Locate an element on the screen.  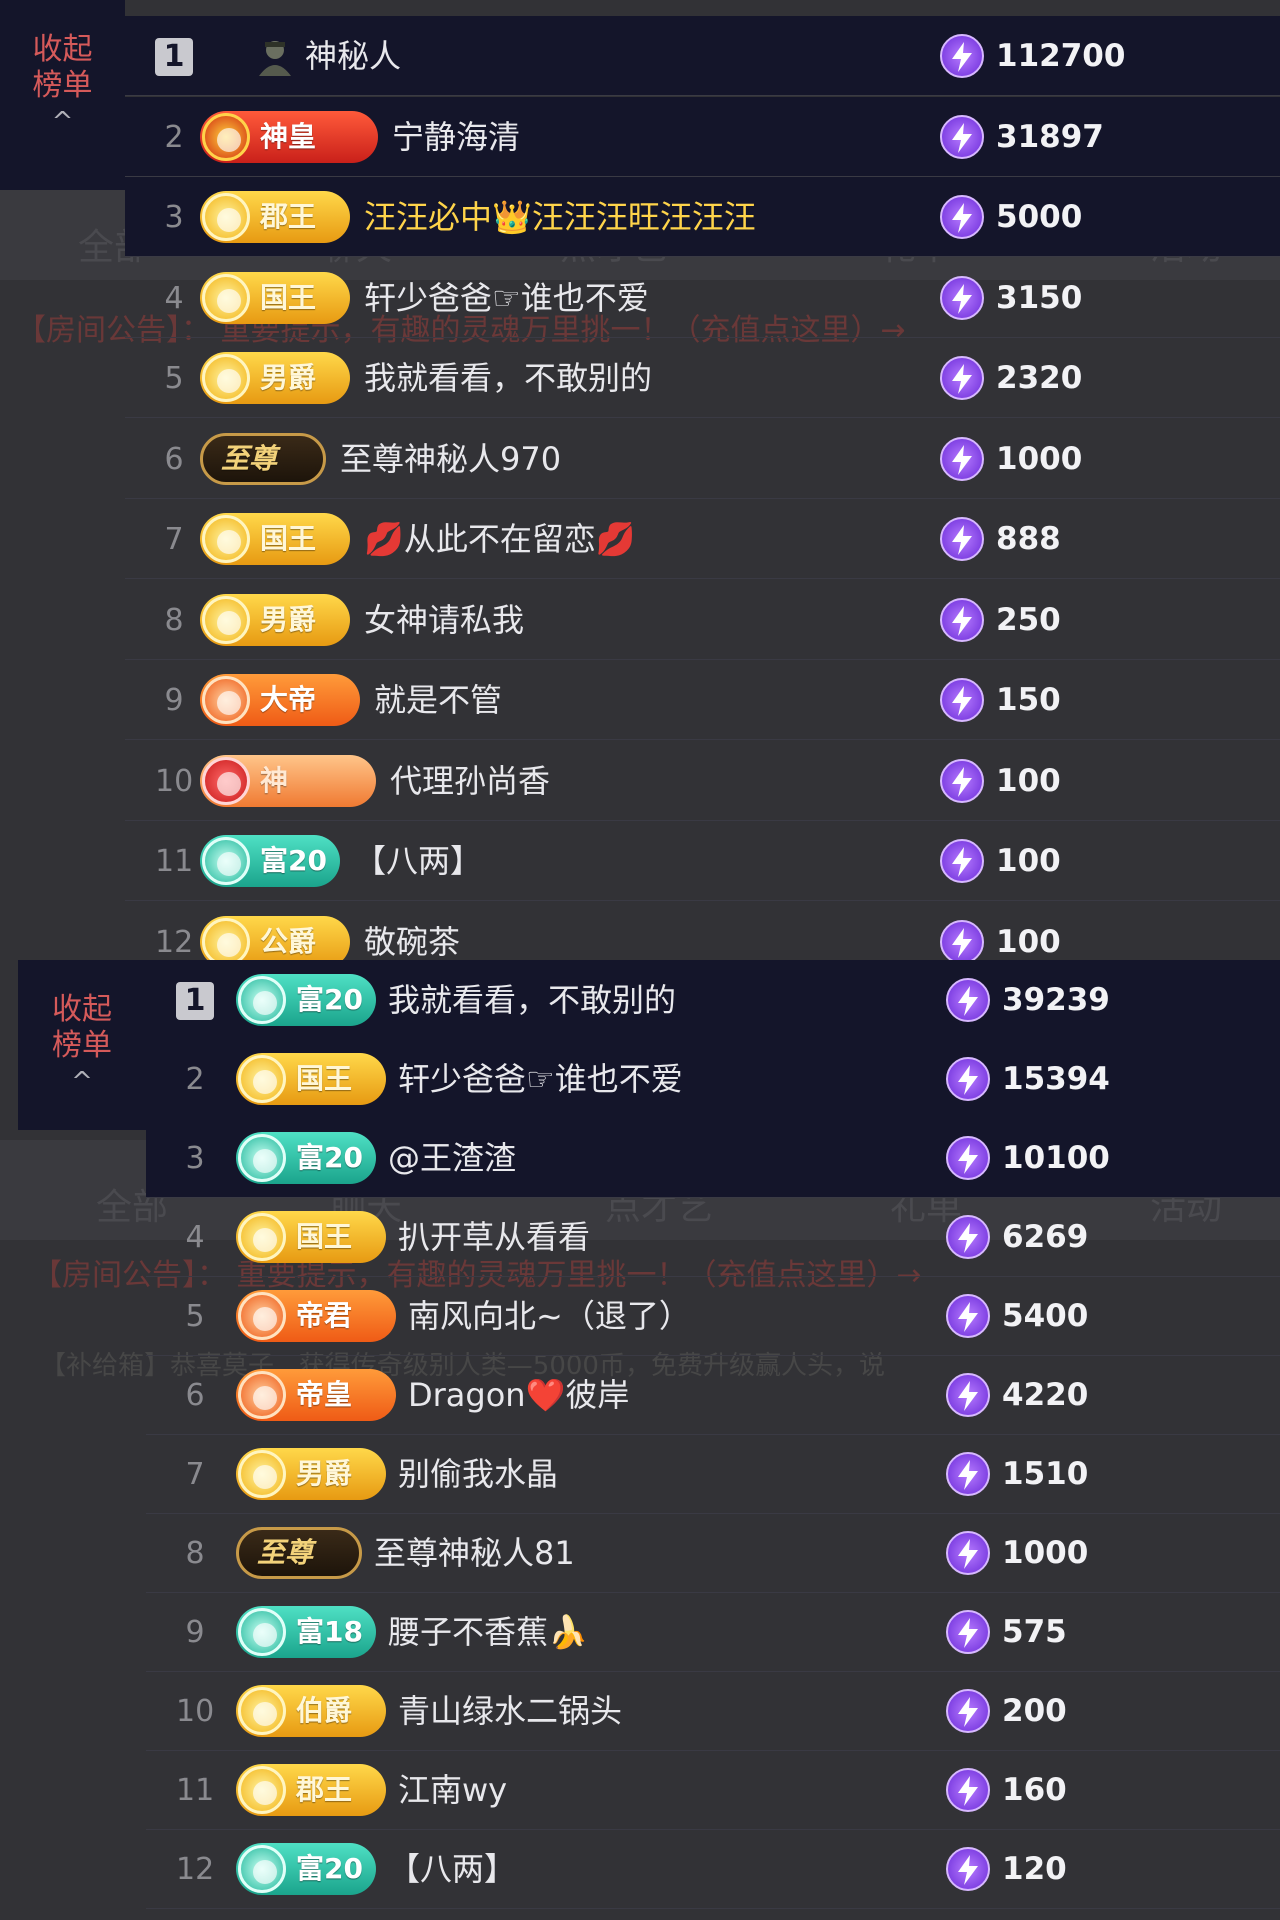
leaderboard-row: 3 富20 @王渣渣 10100 is located at coordinates (713, 1158).